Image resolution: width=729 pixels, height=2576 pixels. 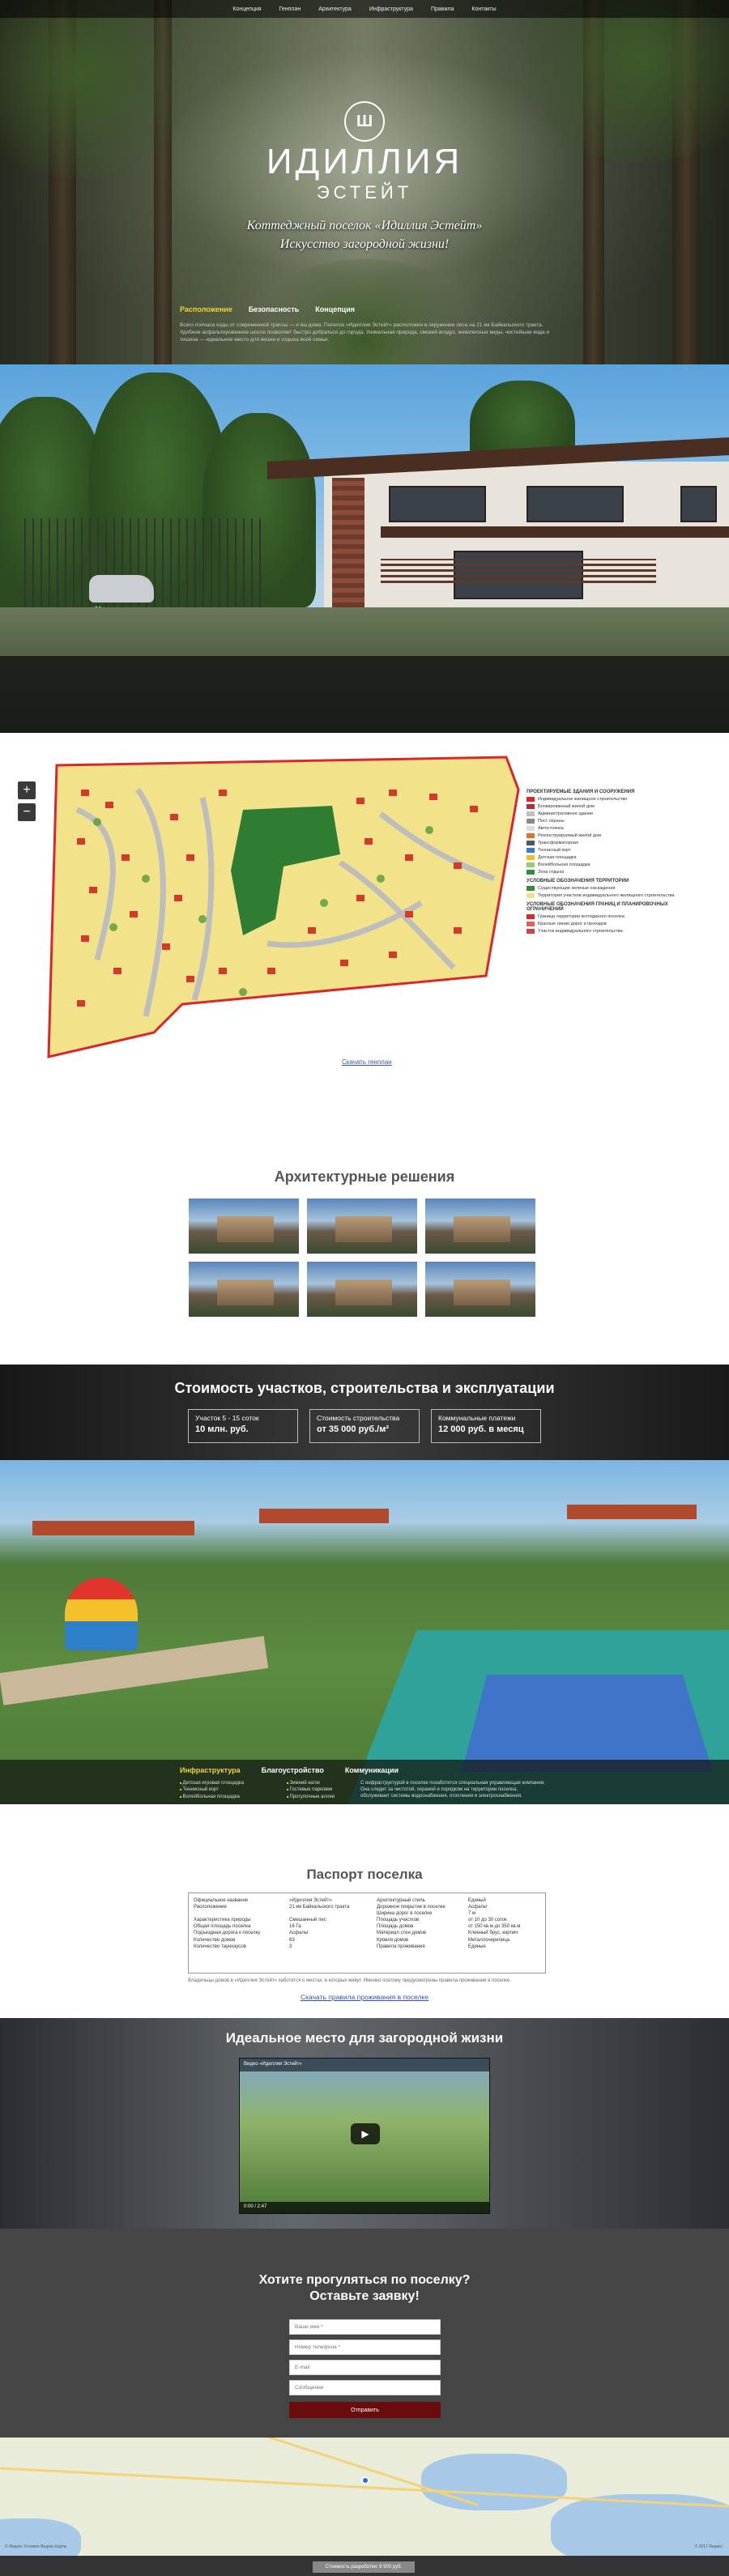 What do you see at coordinates (477, 1418) in the screenshot?
I see `price-label: Коммунальные платежи` at bounding box center [477, 1418].